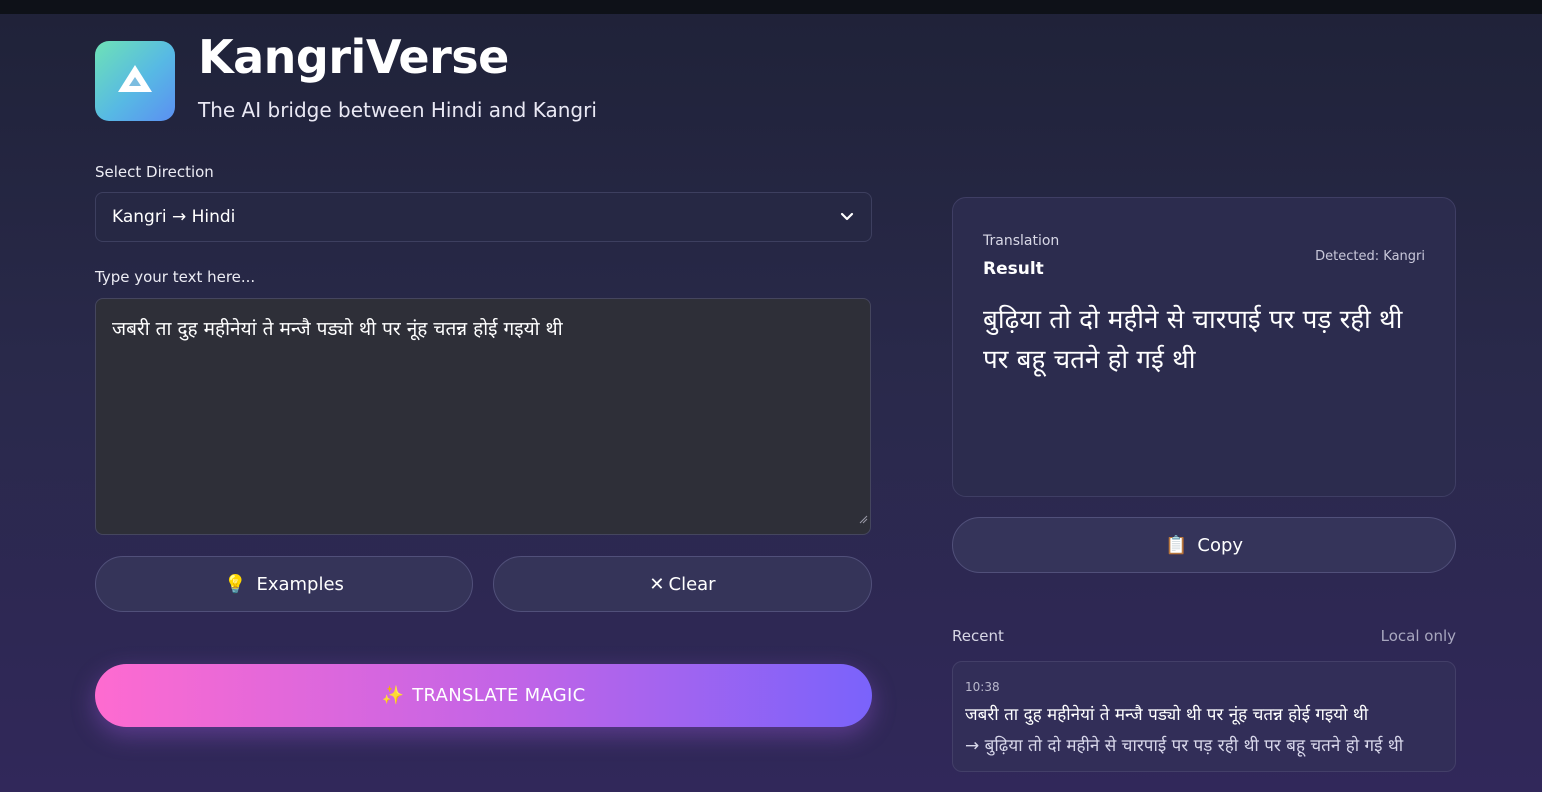  What do you see at coordinates (978, 636) in the screenshot?
I see `recent-heading: Recent` at bounding box center [978, 636].